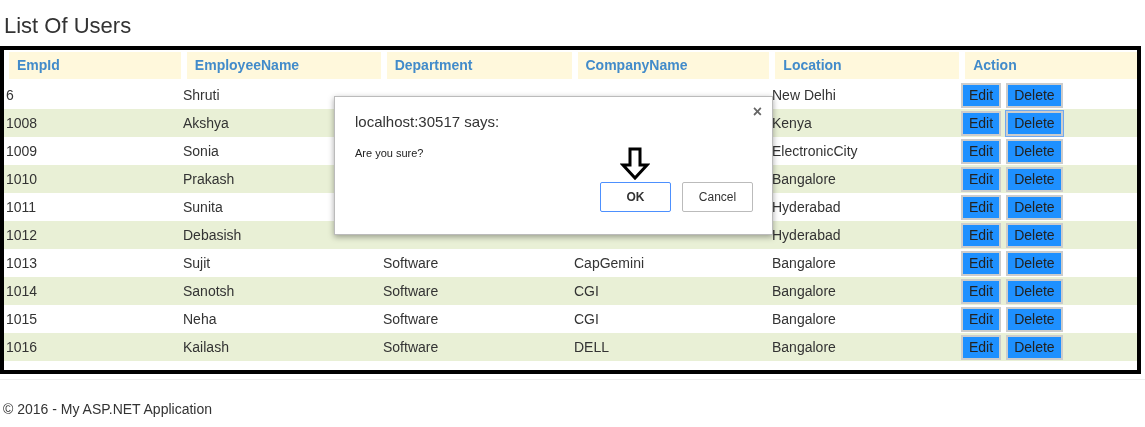  Describe the element at coordinates (95, 65) in the screenshot. I see `column-header: EmpId` at that location.